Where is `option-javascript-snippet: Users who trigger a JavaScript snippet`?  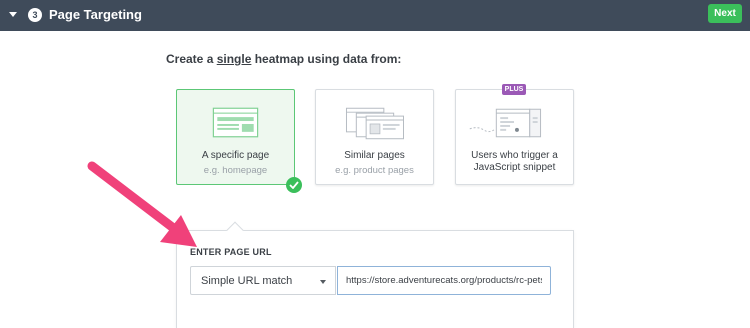
option-javascript-snippet: Users who trigger a JavaScript snippet is located at coordinates (514, 137).